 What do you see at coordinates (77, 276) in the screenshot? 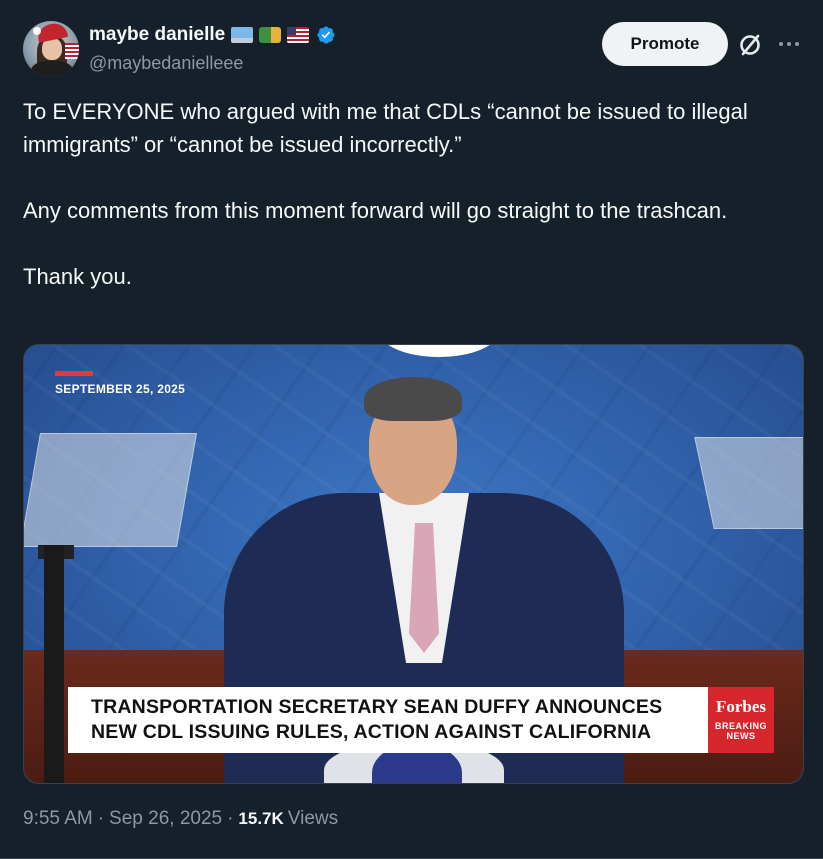
I see `tweet-paragraph: Thank you.` at bounding box center [77, 276].